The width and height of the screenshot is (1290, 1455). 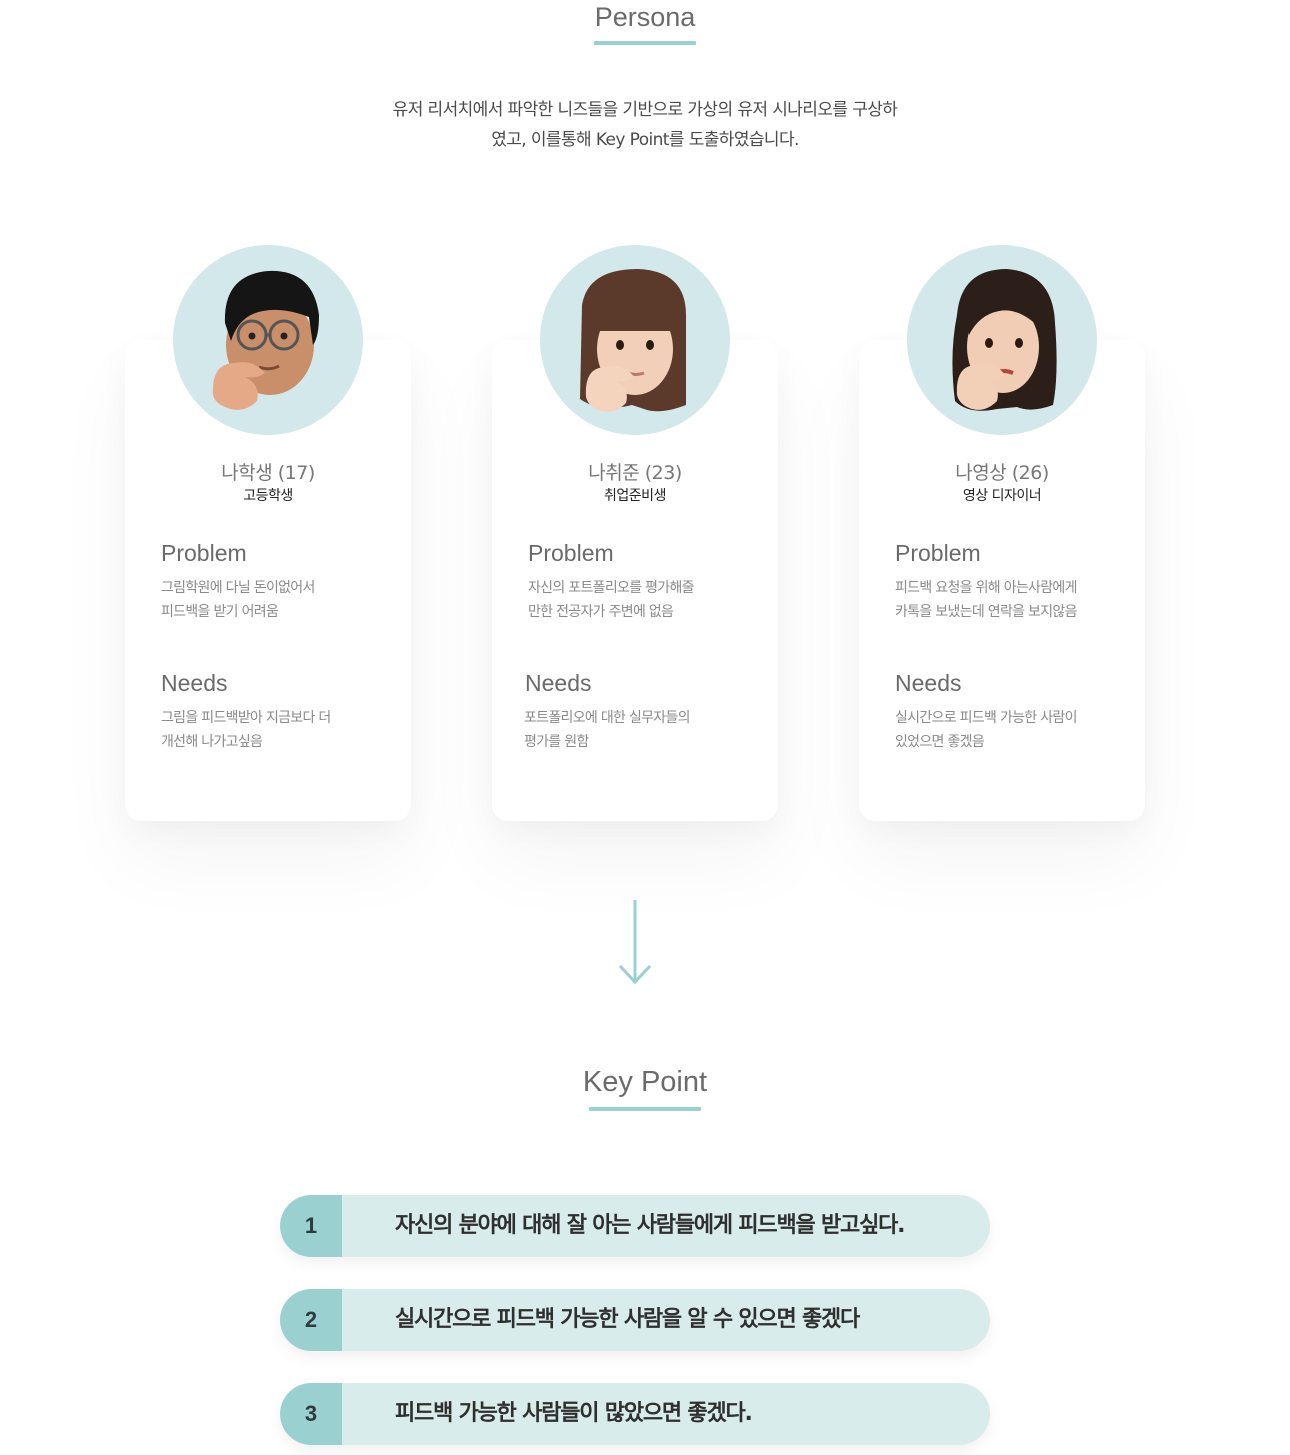 I want to click on memoji-boy-glasses-icon, so click(x=268, y=340).